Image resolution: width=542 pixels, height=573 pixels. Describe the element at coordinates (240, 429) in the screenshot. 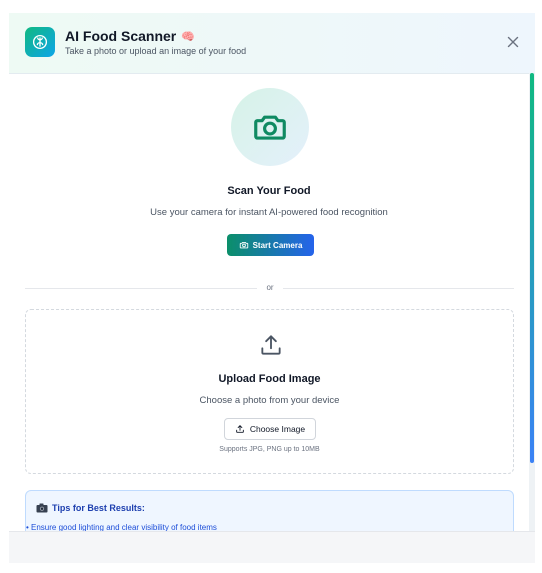

I see `upload-small-icon` at that location.